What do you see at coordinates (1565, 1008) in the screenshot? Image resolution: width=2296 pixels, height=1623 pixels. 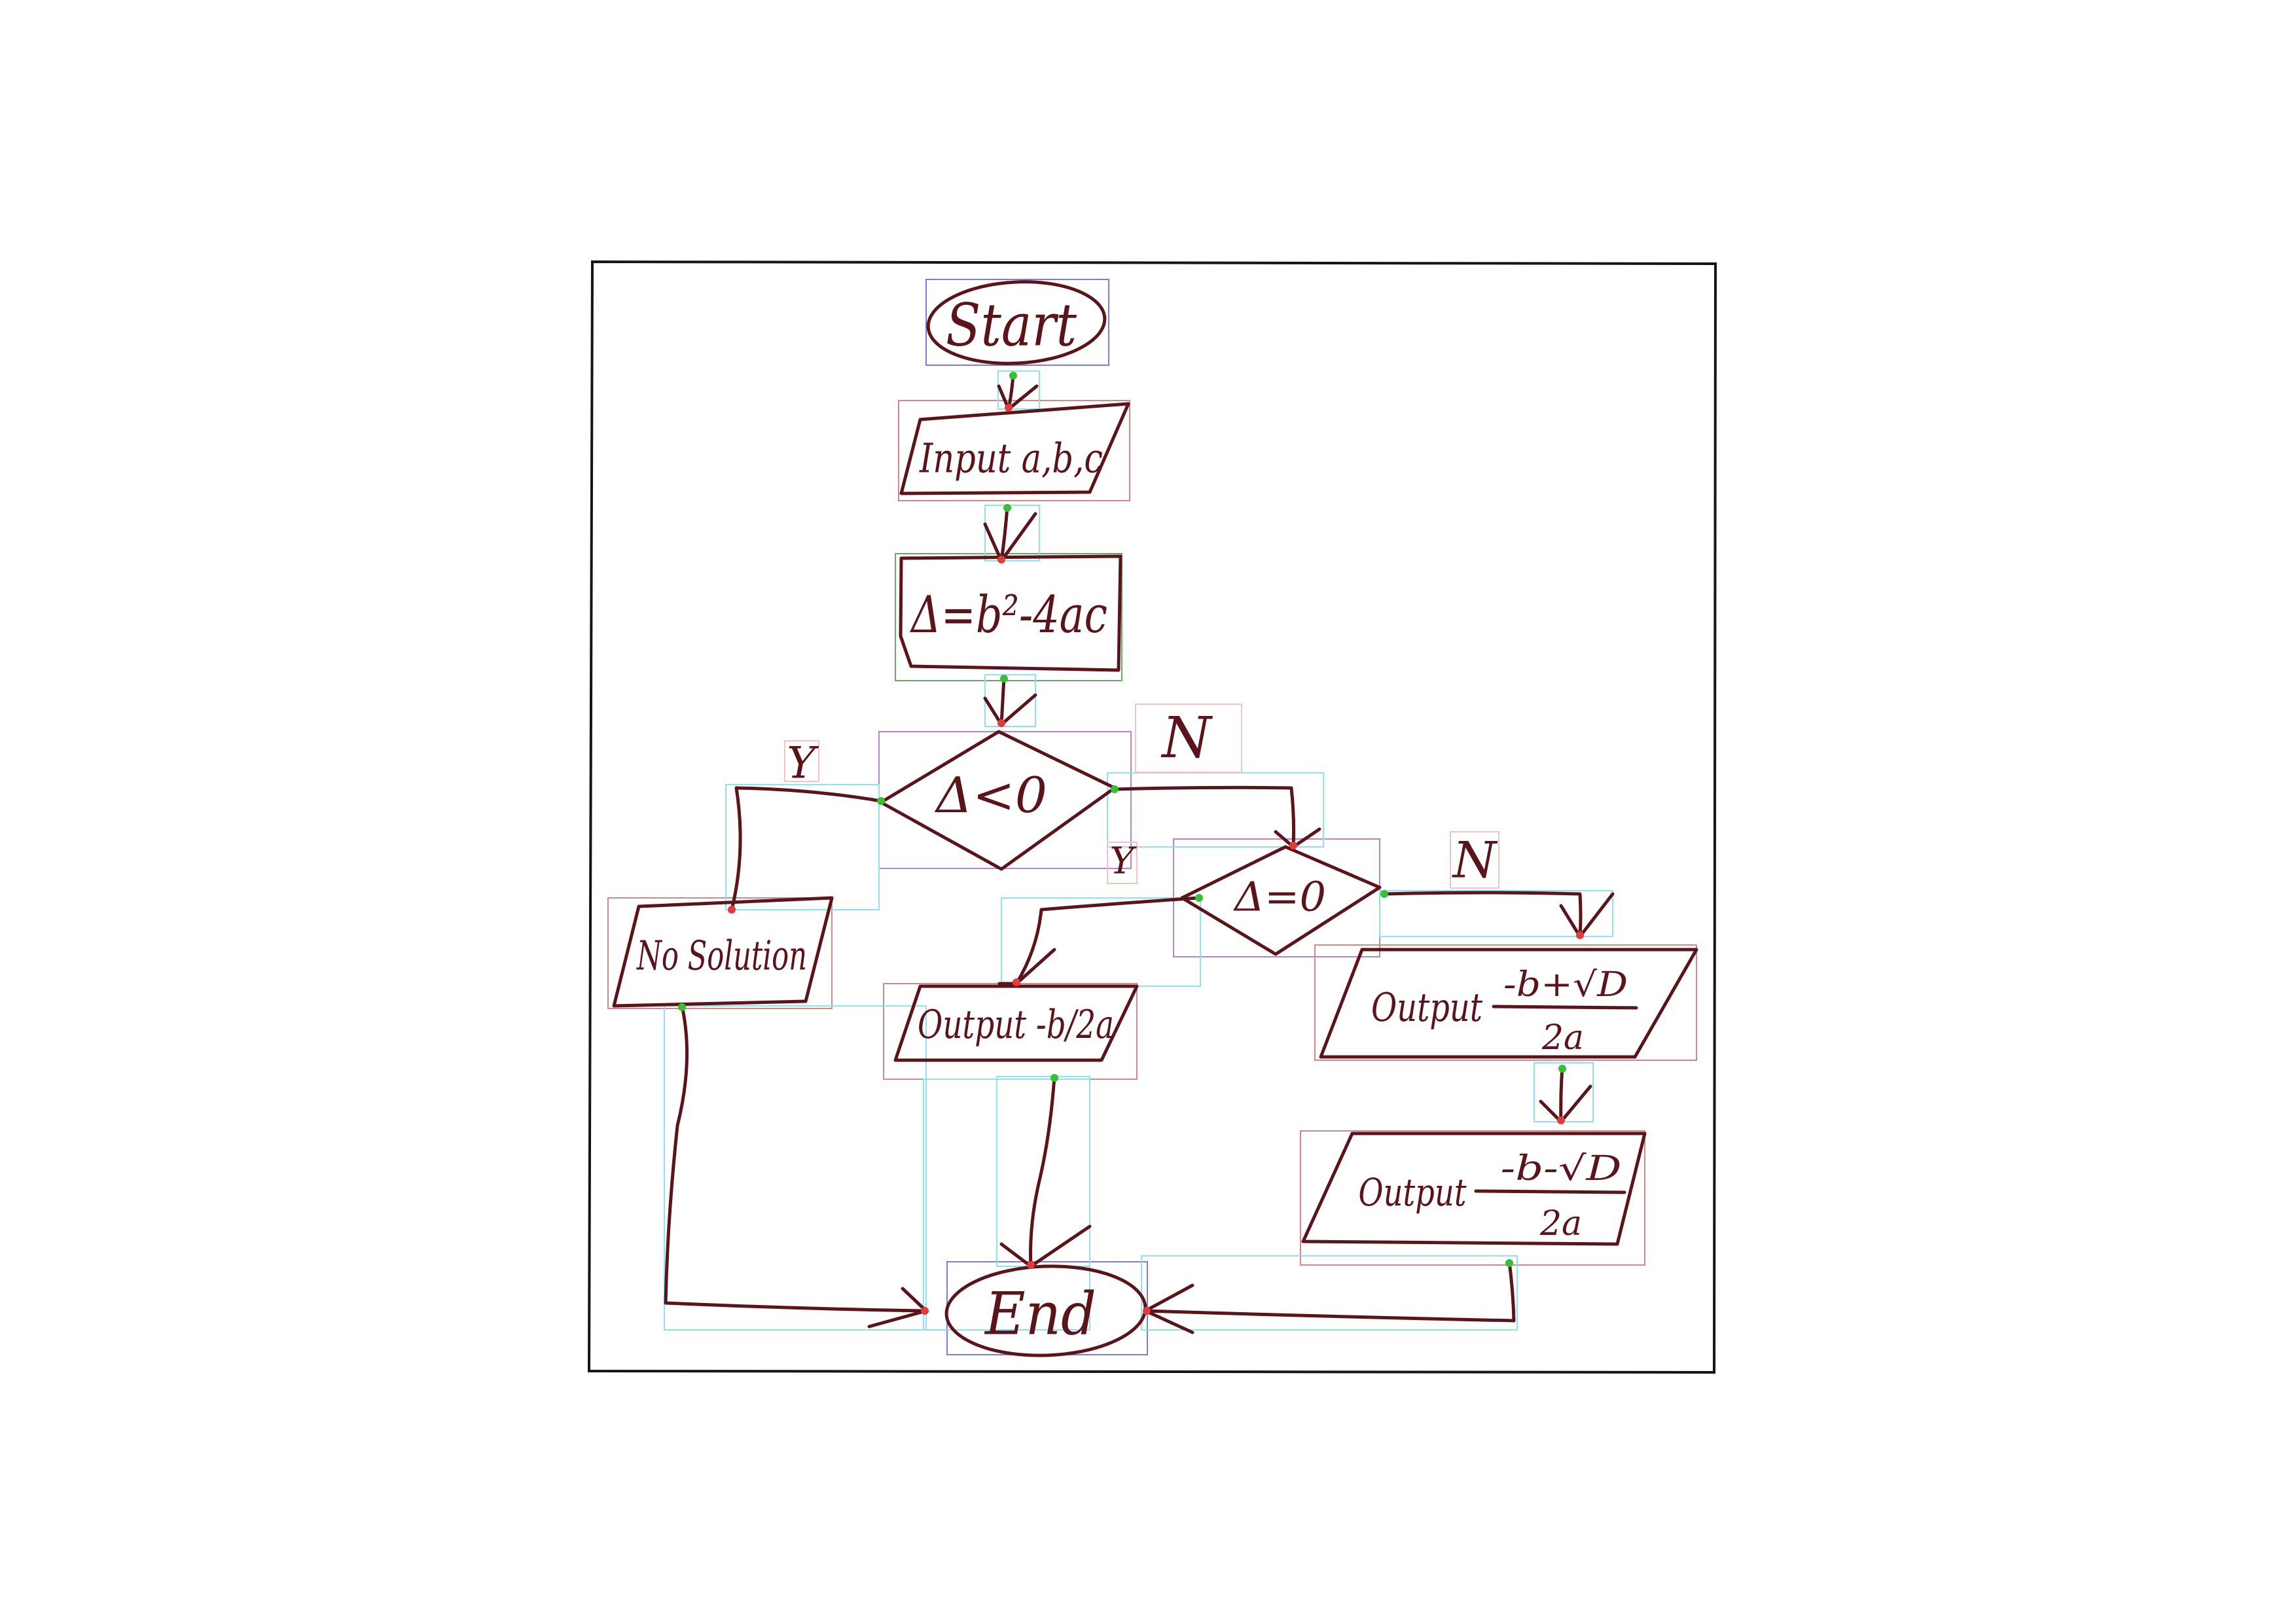 I see `output-plus-fraction-bar` at bounding box center [1565, 1008].